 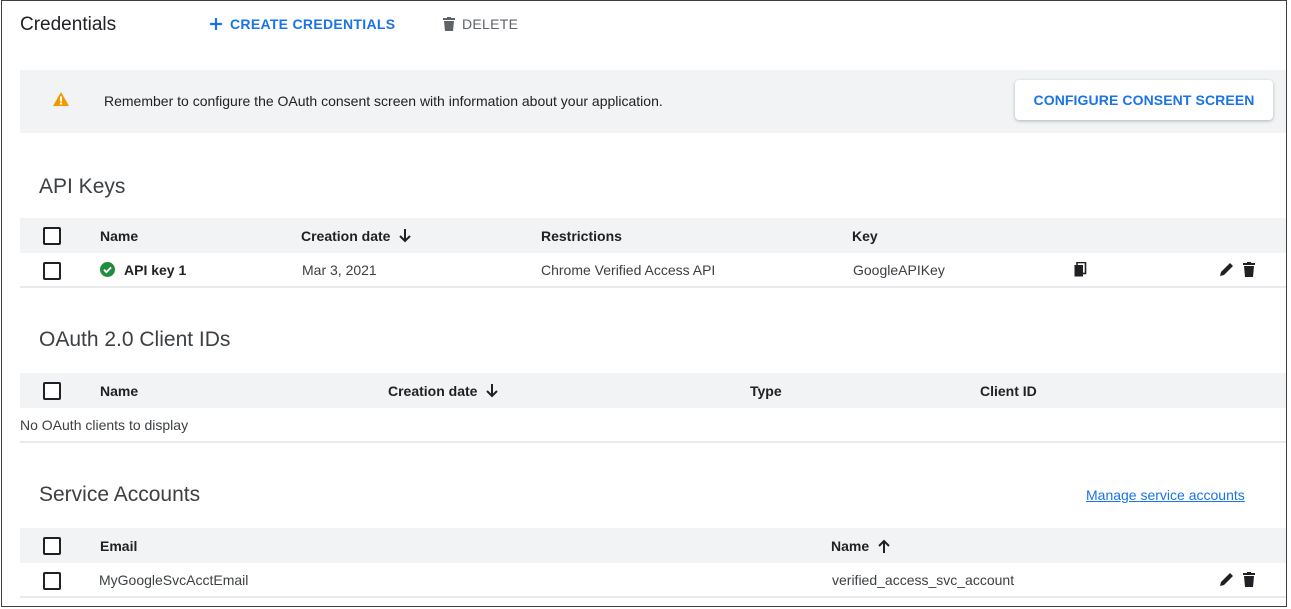 What do you see at coordinates (899, 269) in the screenshot?
I see `api-key-value: GoogleAPIKey` at bounding box center [899, 269].